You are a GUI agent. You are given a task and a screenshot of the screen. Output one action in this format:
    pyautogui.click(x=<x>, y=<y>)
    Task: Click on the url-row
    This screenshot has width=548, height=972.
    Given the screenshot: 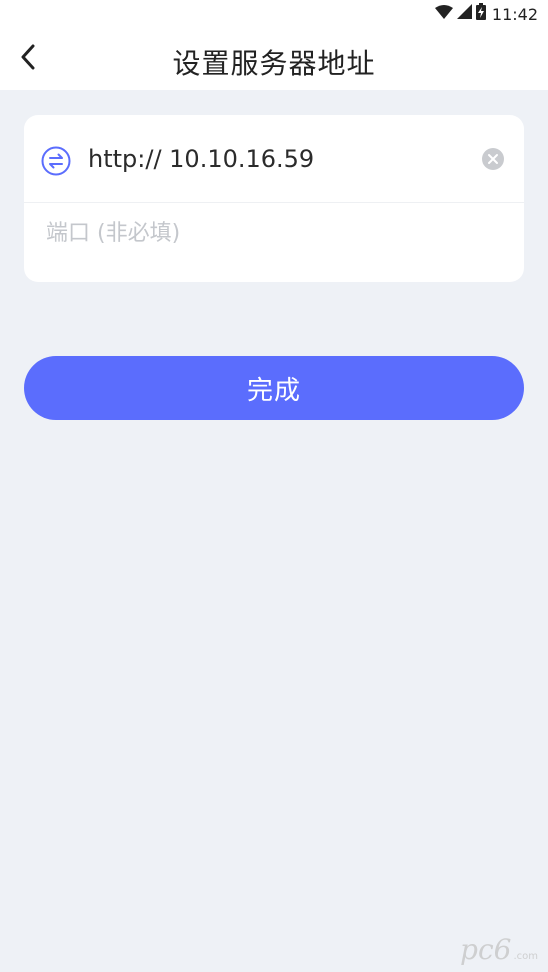 What is the action you would take?
    pyautogui.click(x=274, y=159)
    